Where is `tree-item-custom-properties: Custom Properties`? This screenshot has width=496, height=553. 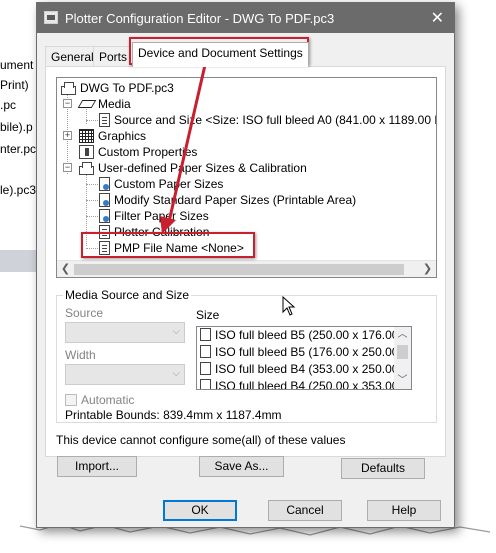 tree-item-custom-properties: Custom Properties is located at coordinates (138, 152).